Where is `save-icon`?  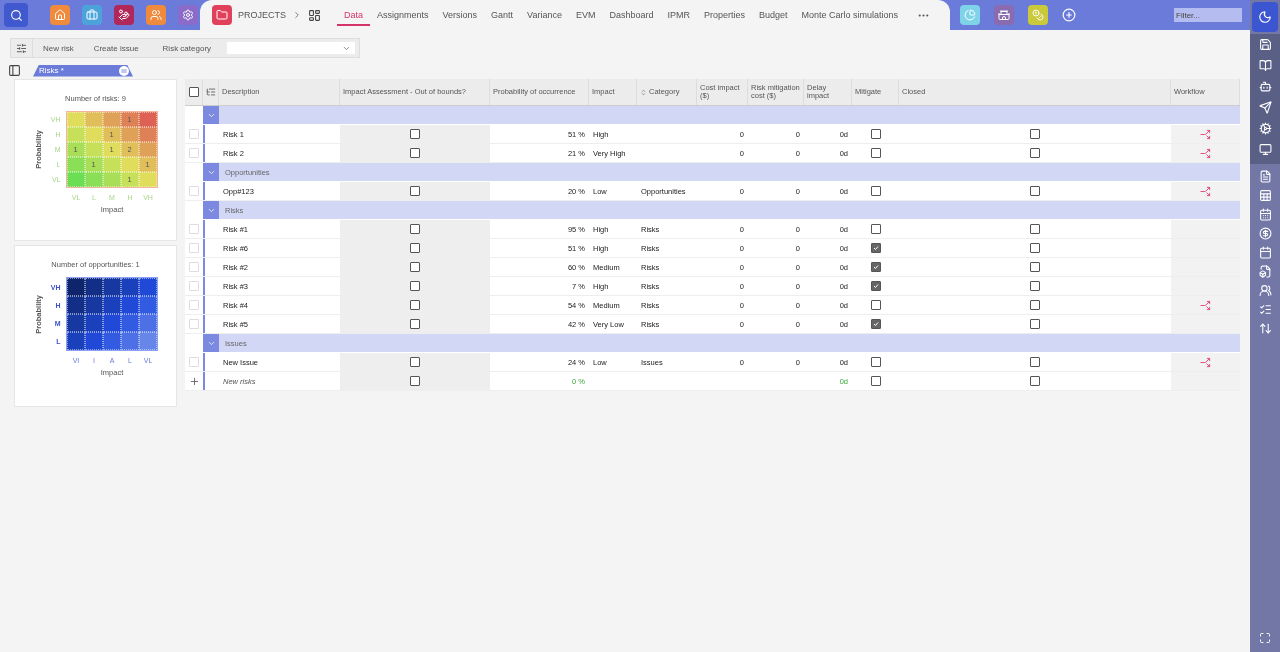
save-icon is located at coordinates (1265, 44).